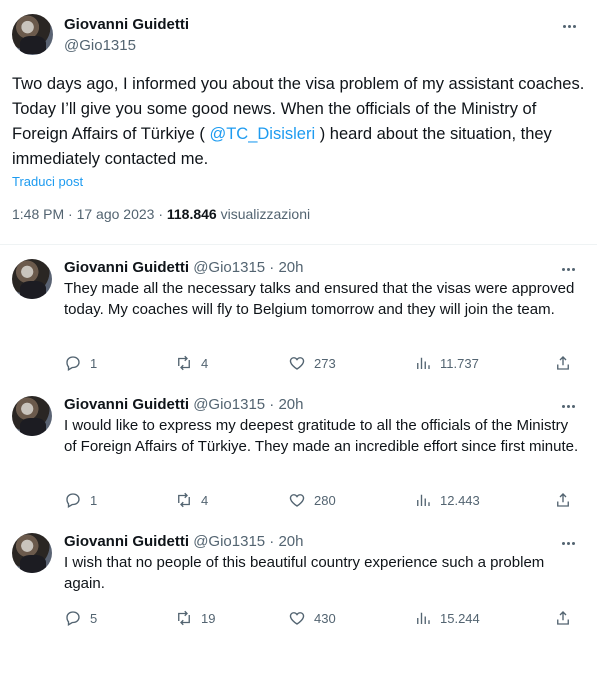 This screenshot has width=597, height=679. I want to click on views-button: 11.737, so click(446, 363).